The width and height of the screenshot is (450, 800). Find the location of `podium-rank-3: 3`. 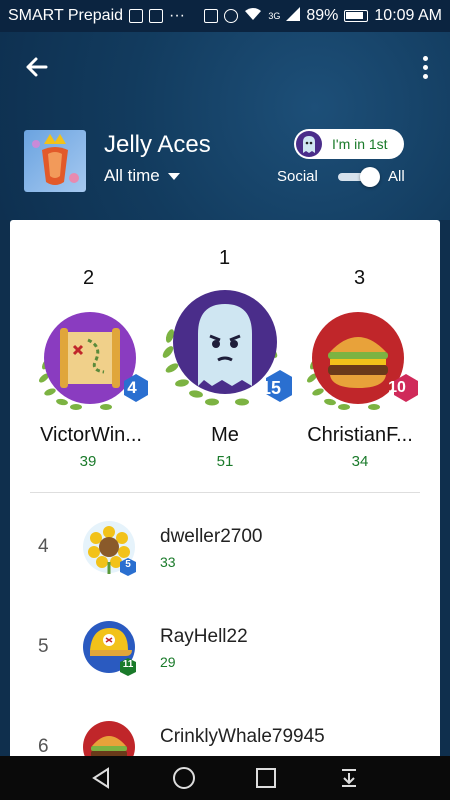

podium-rank-3: 3 is located at coordinates (360, 278).